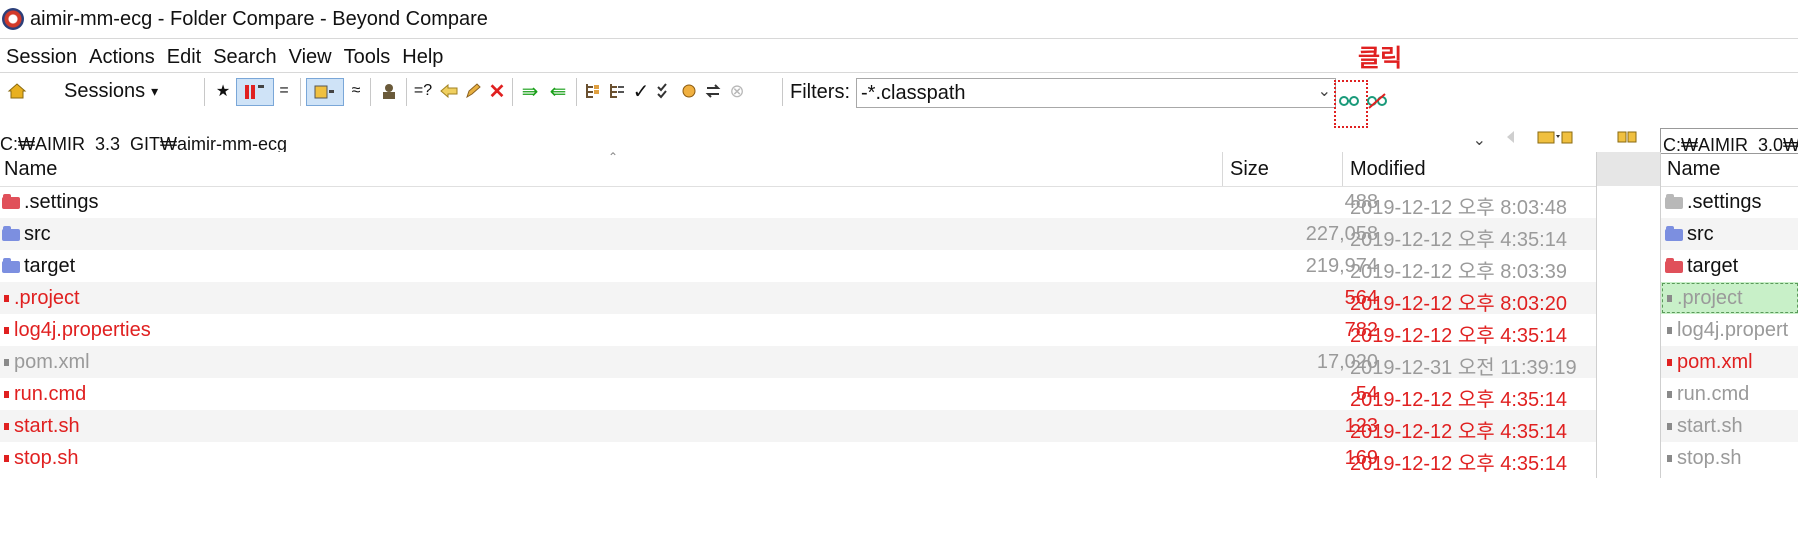  Describe the element at coordinates (745, 140) in the screenshot. I see `left-path-field: C:₩AIMIR_3.3_GIT₩aimir-mm-ecg ⌄` at that location.